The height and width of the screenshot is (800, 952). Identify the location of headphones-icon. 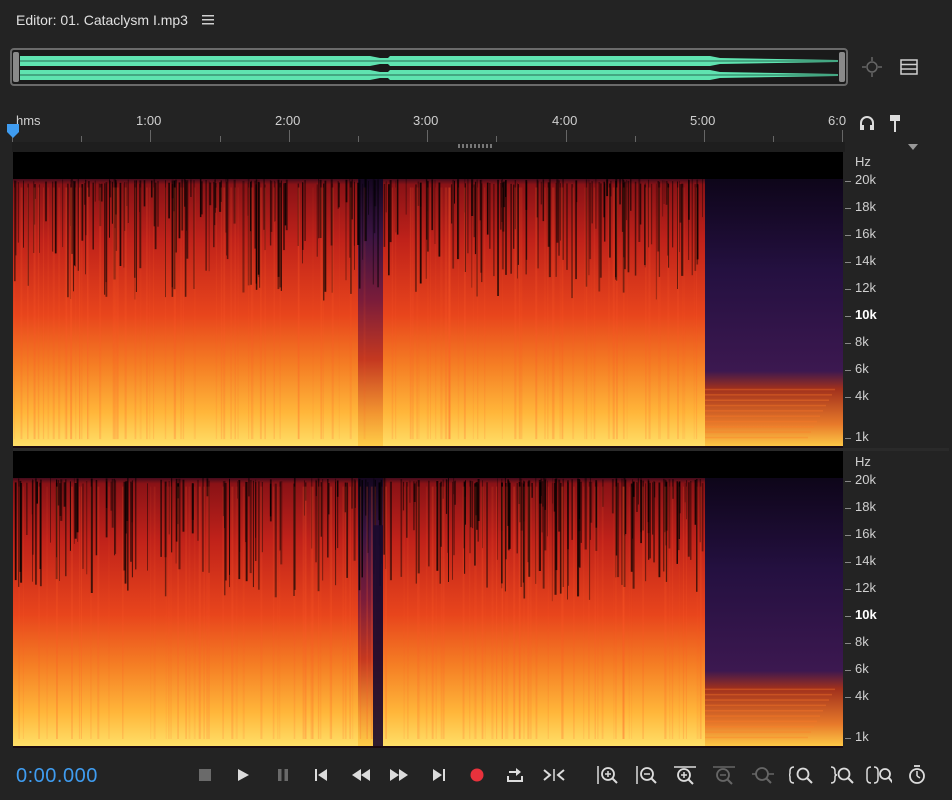
(867, 123).